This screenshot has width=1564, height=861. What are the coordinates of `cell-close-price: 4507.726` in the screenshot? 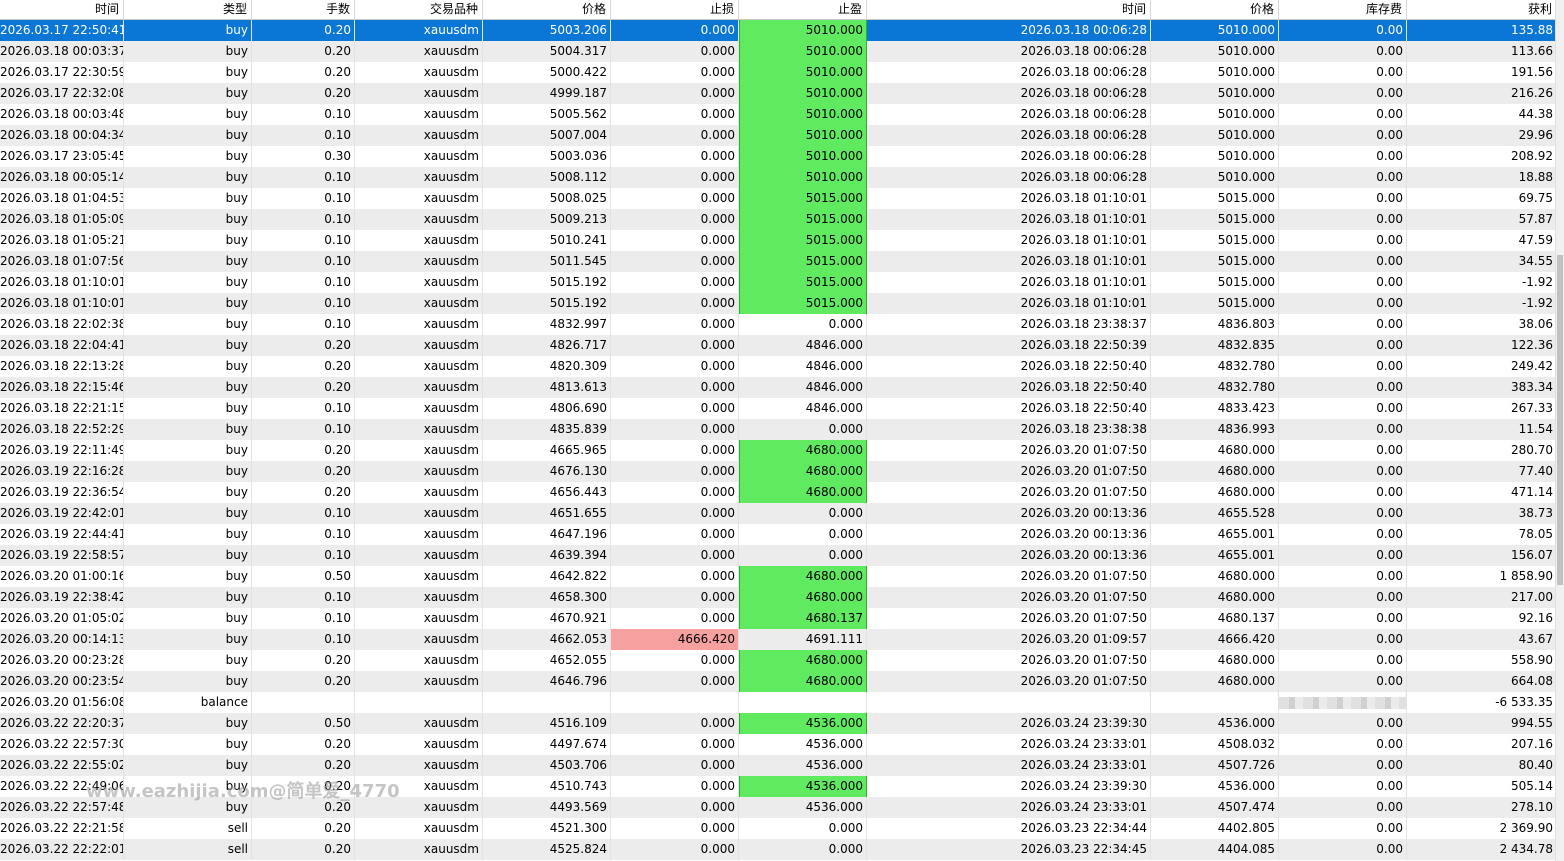 It's located at (1215, 765).